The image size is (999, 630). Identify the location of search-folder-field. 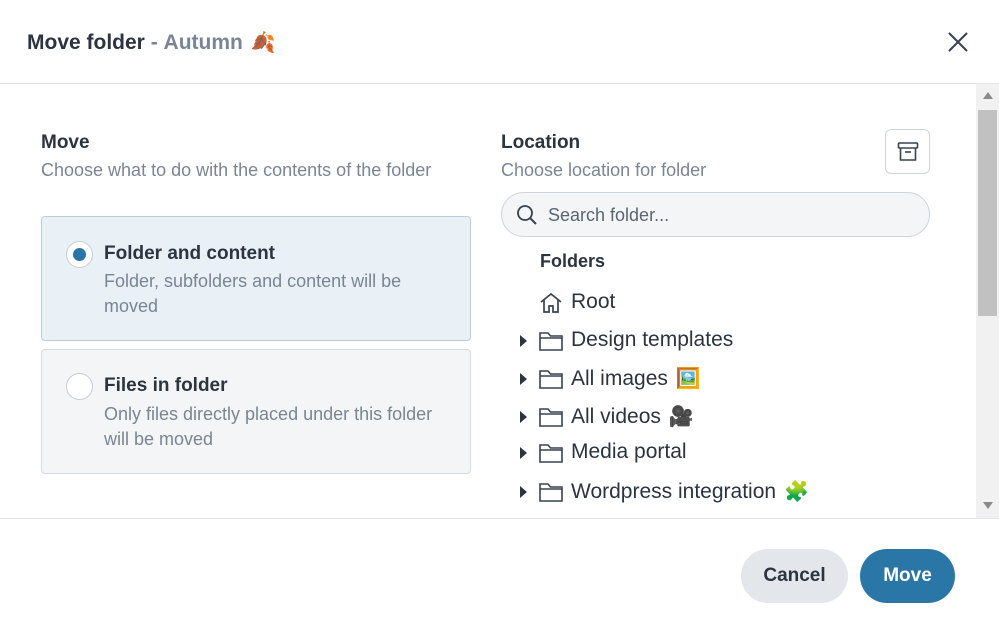
(715, 214).